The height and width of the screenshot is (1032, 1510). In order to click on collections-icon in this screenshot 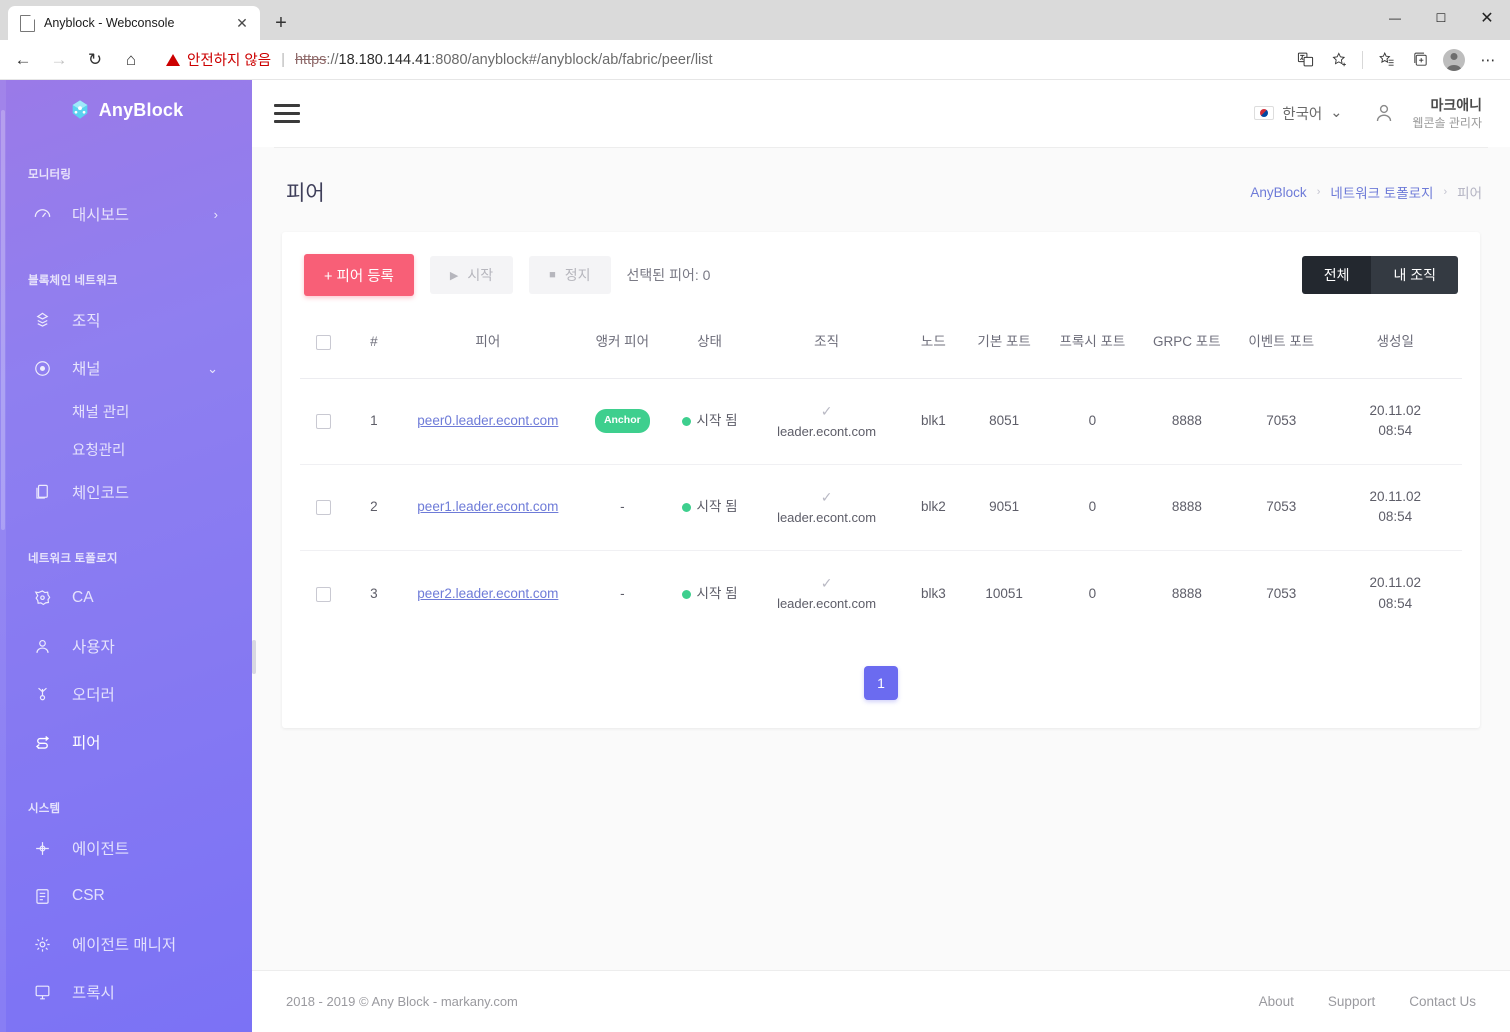, I will do `click(1420, 60)`.